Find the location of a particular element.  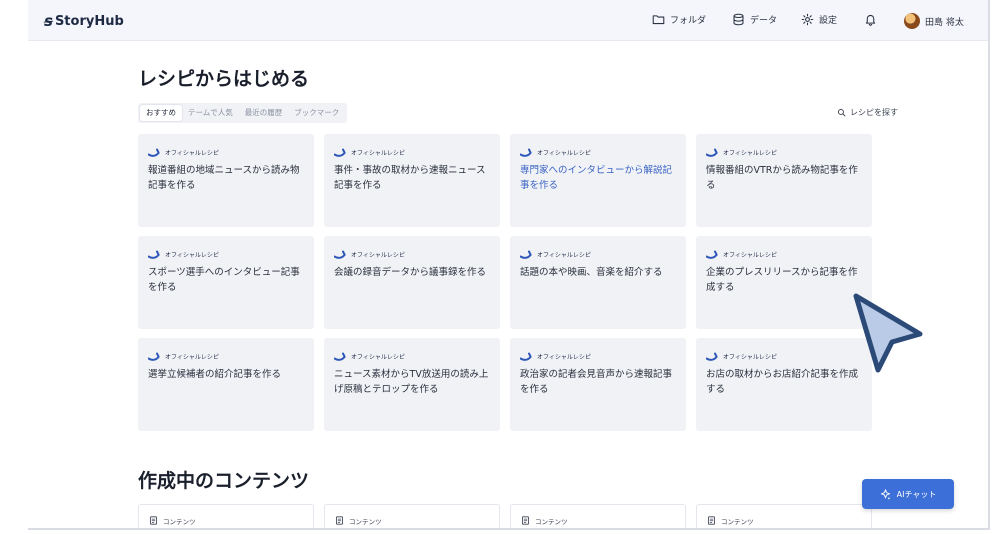

search-recipes-link: レシピを探す is located at coordinates (867, 112).